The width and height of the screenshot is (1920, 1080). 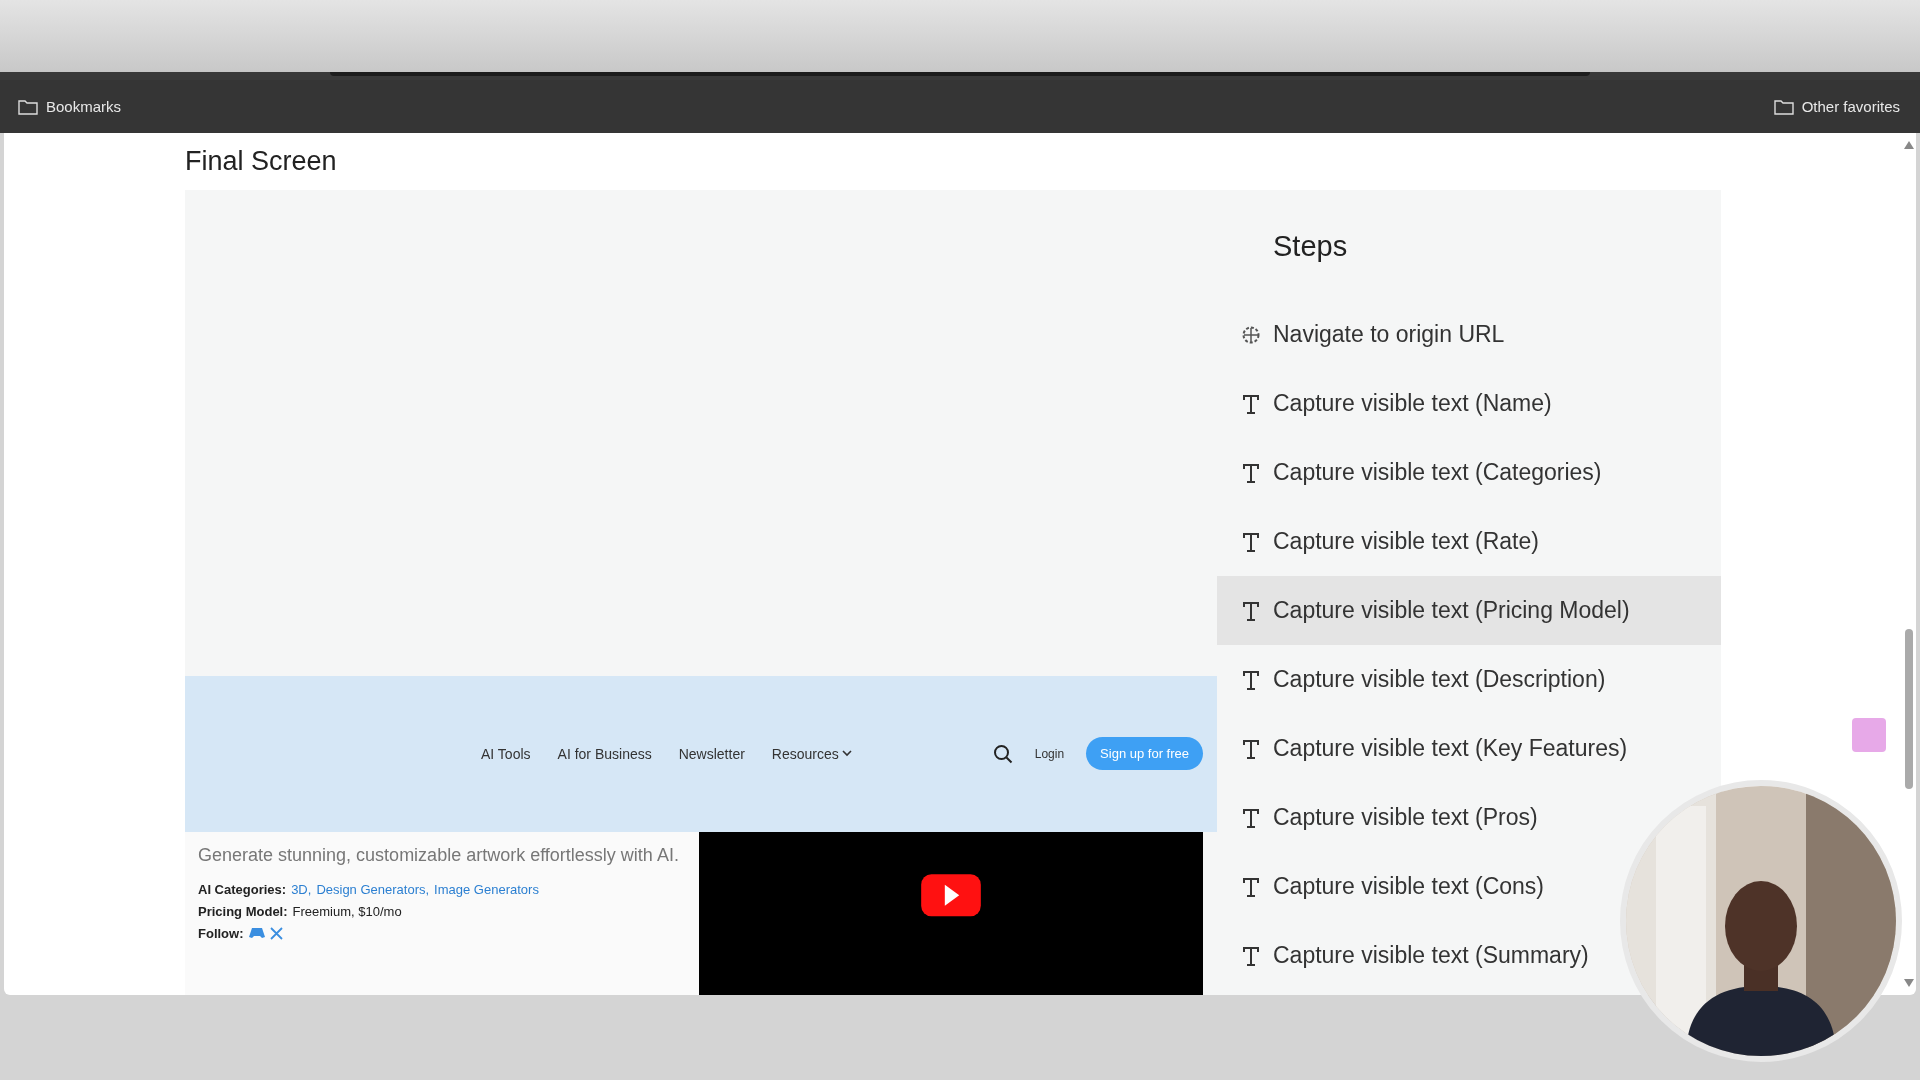 What do you see at coordinates (1408, 886) in the screenshot?
I see `step-label: Capture visible text (Cons)` at bounding box center [1408, 886].